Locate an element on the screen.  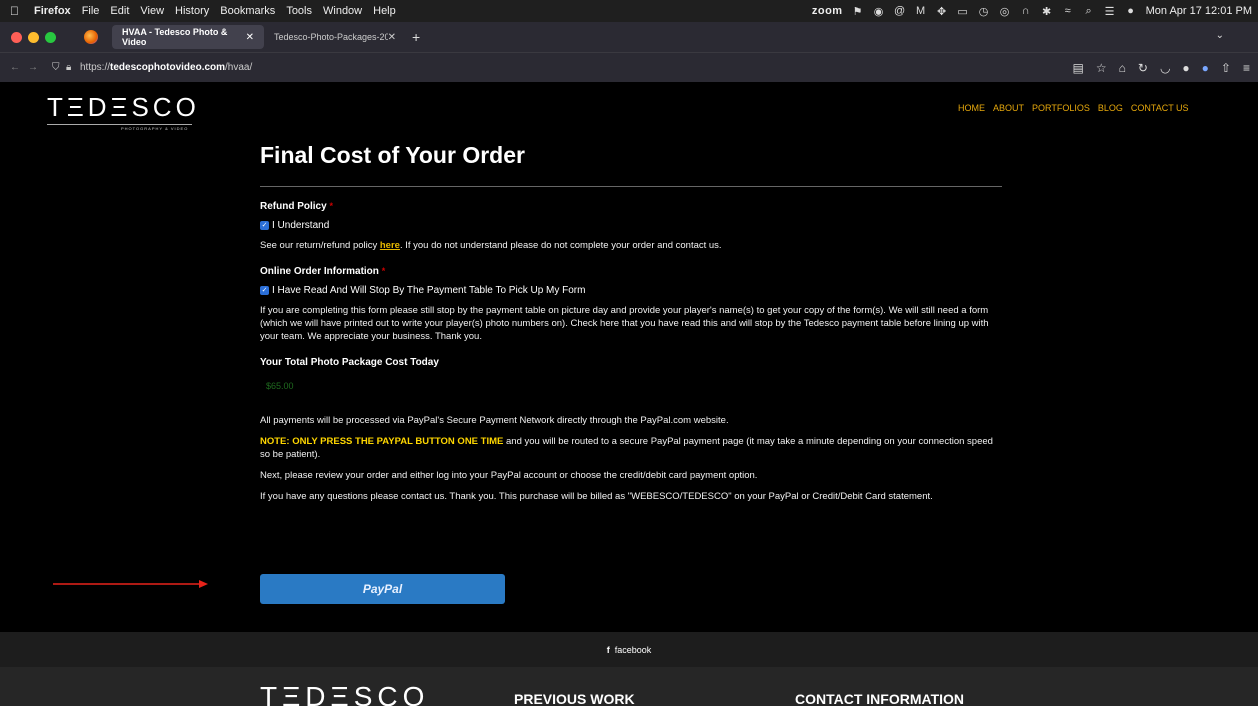
menu-help: Help is located at coordinates (384, 11).